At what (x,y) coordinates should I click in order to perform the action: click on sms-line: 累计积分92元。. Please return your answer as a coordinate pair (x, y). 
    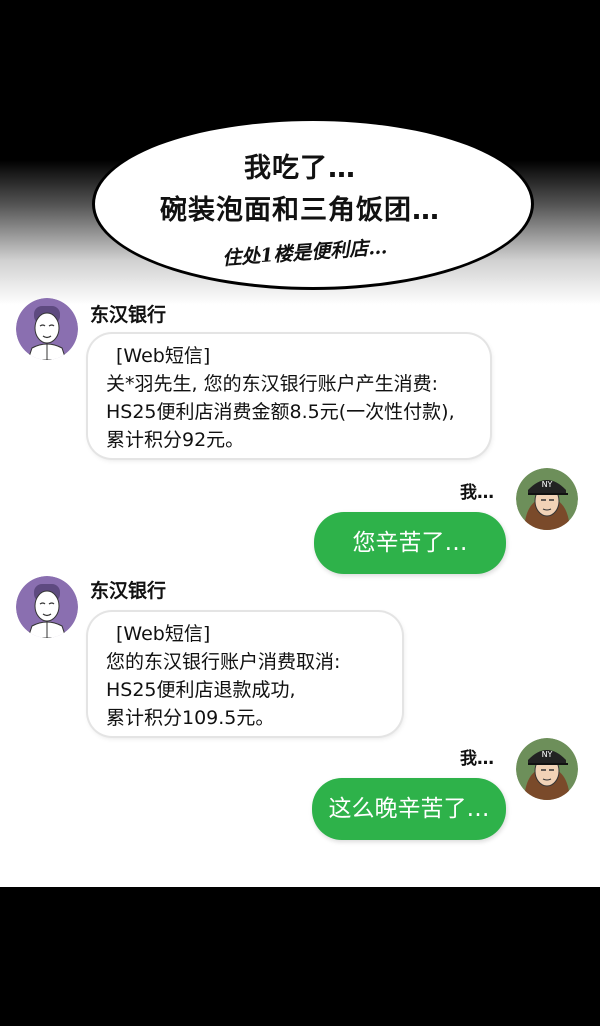
    Looking at the image, I should click on (175, 440).